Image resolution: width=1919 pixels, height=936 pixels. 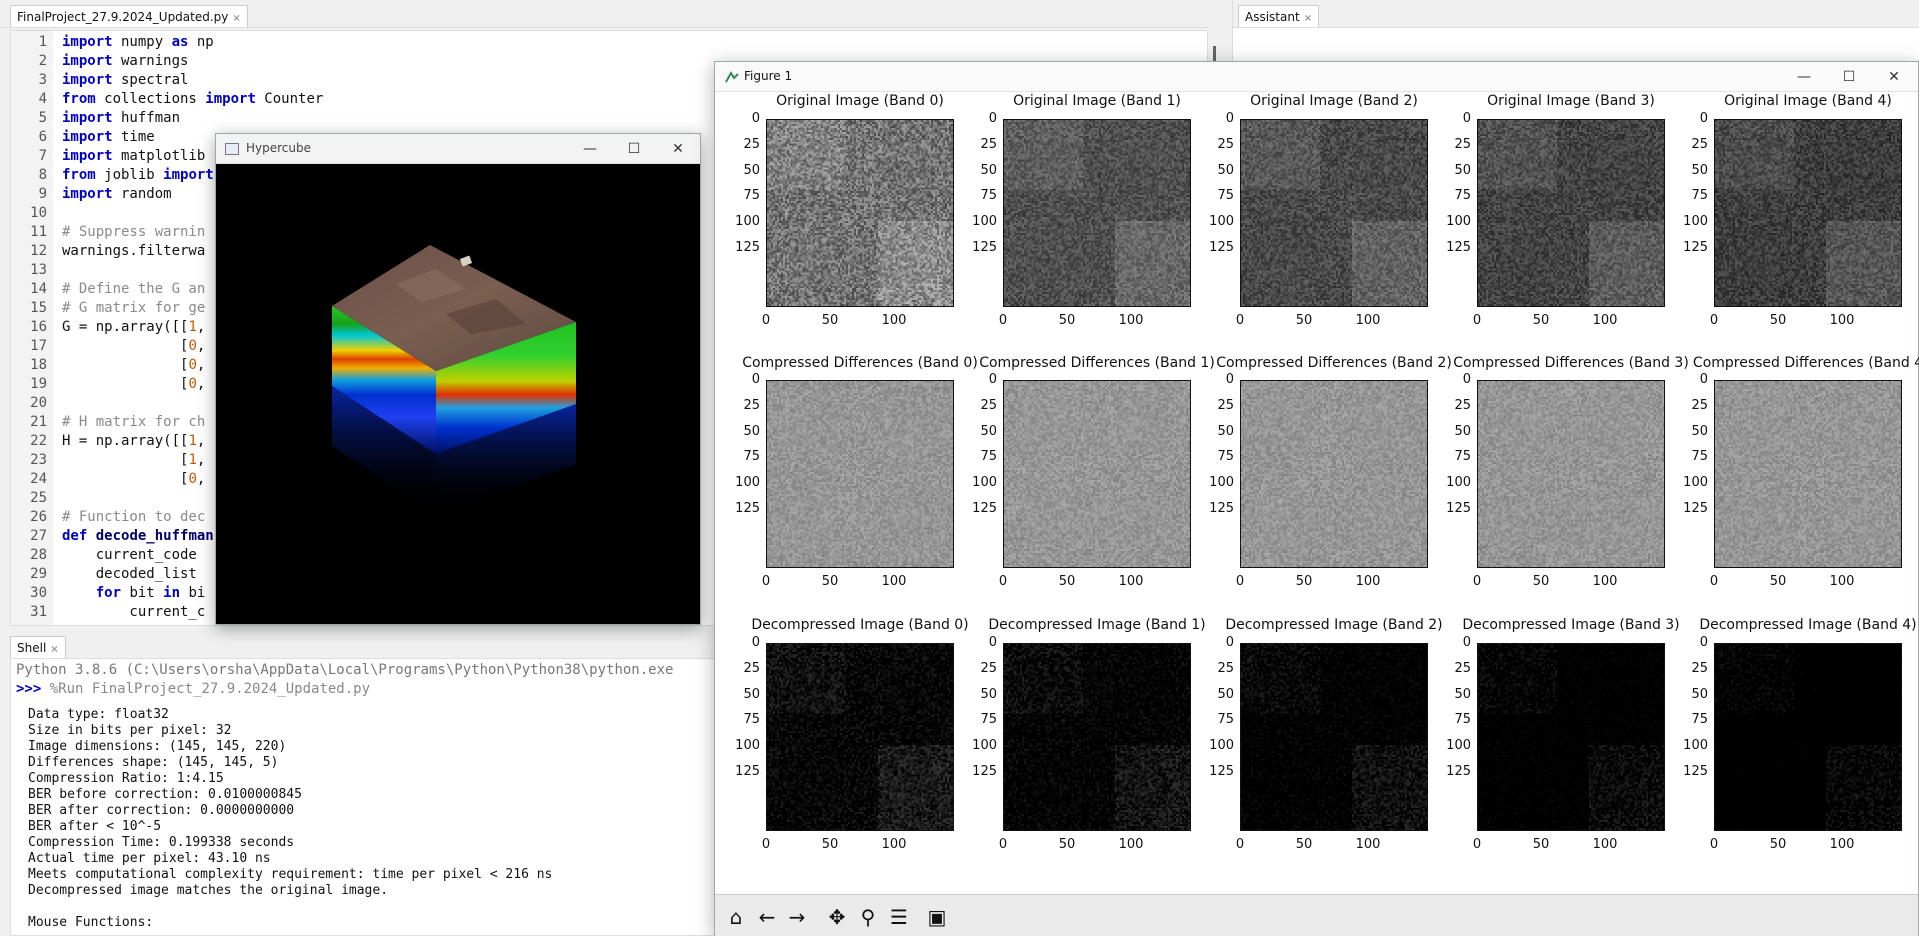 What do you see at coordinates (38, 498) in the screenshot?
I see `line-number: 25` at bounding box center [38, 498].